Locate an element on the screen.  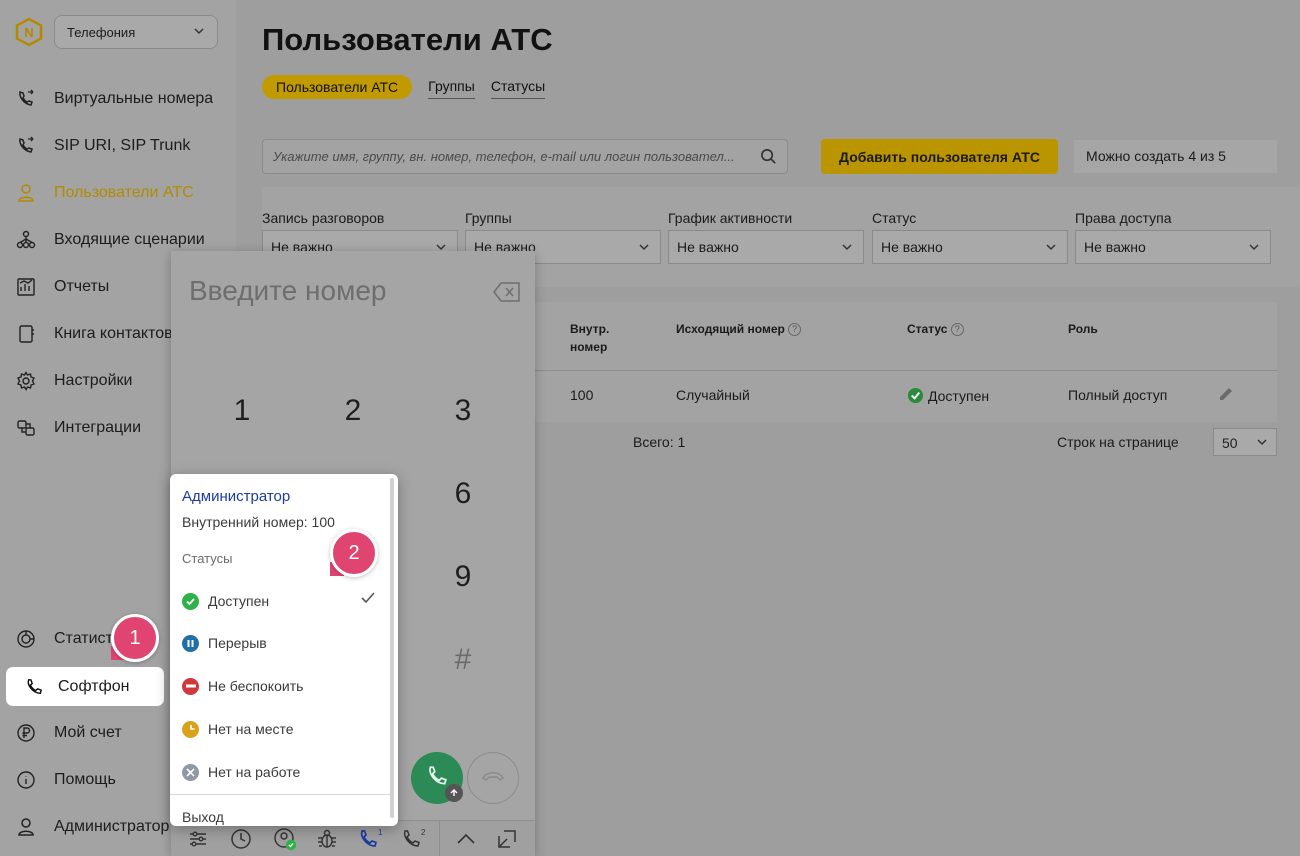
equalizer-icon is located at coordinates (198, 839).